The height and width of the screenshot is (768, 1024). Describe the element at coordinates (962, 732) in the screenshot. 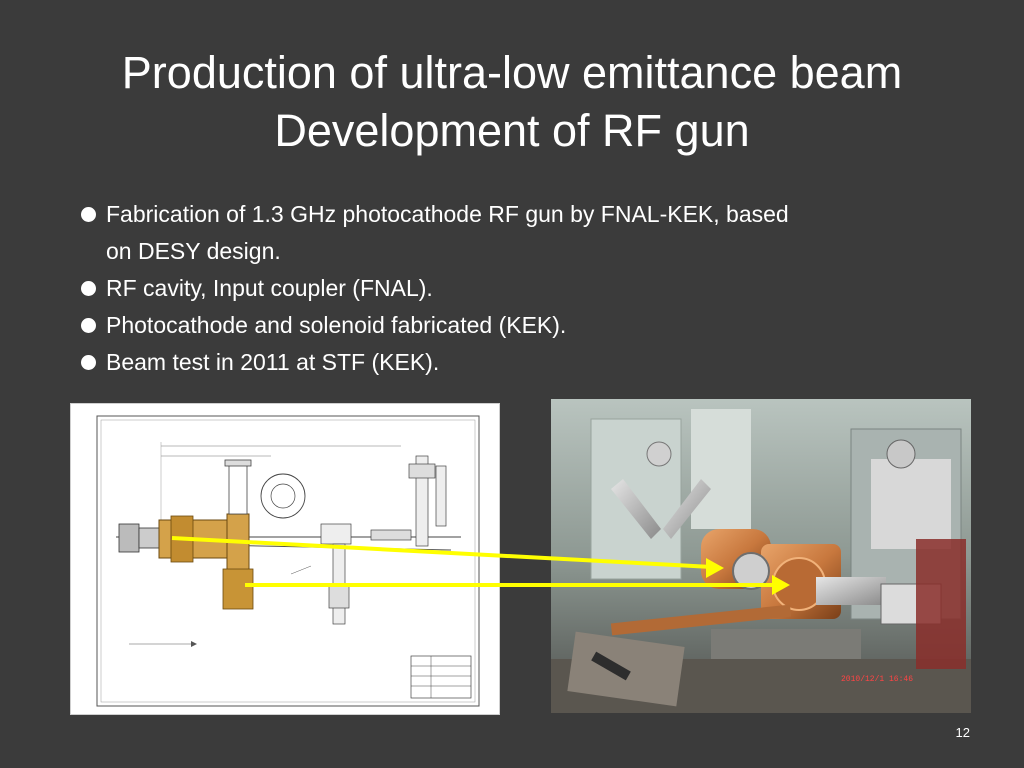

I see `page-number: 12` at that location.